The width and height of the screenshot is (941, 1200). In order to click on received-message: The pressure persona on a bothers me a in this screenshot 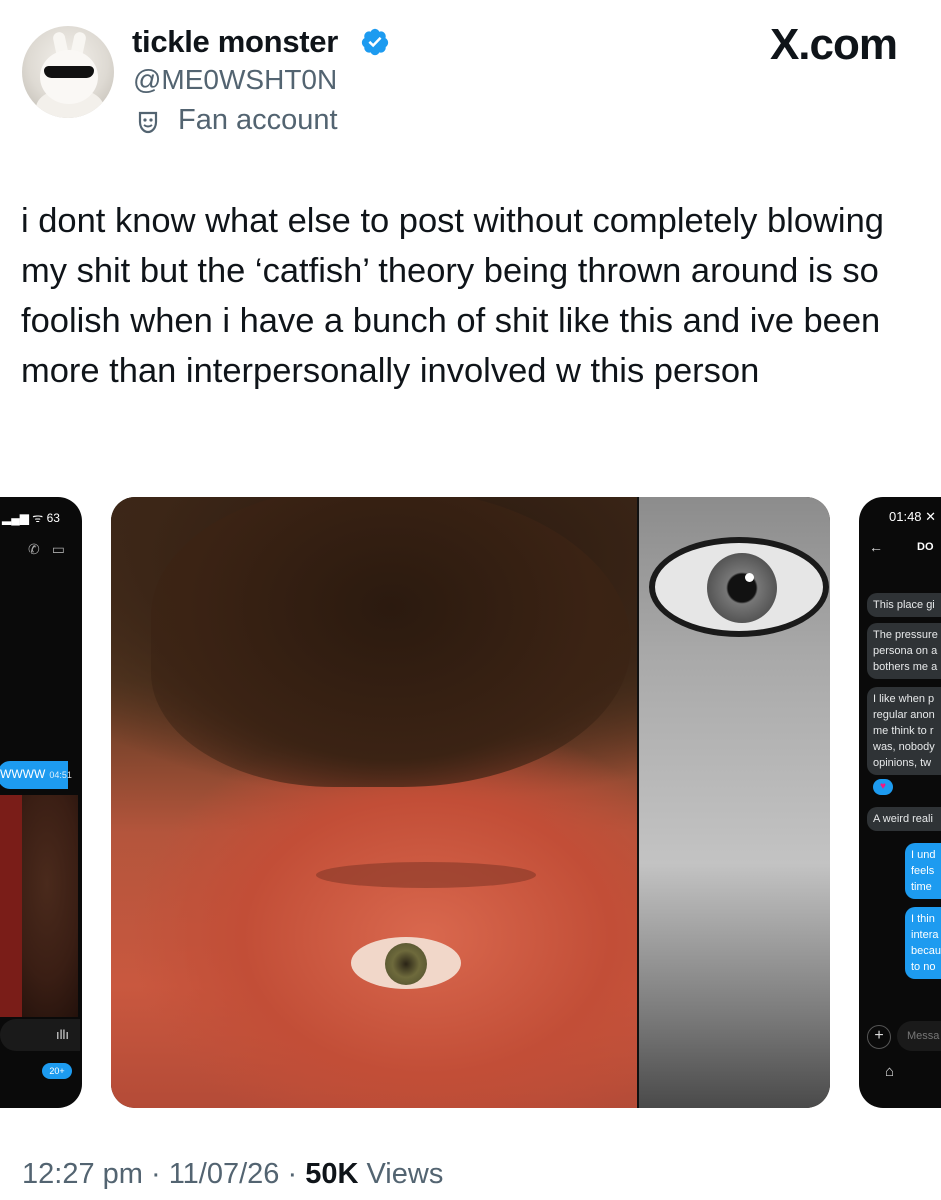, I will do `click(904, 651)`.